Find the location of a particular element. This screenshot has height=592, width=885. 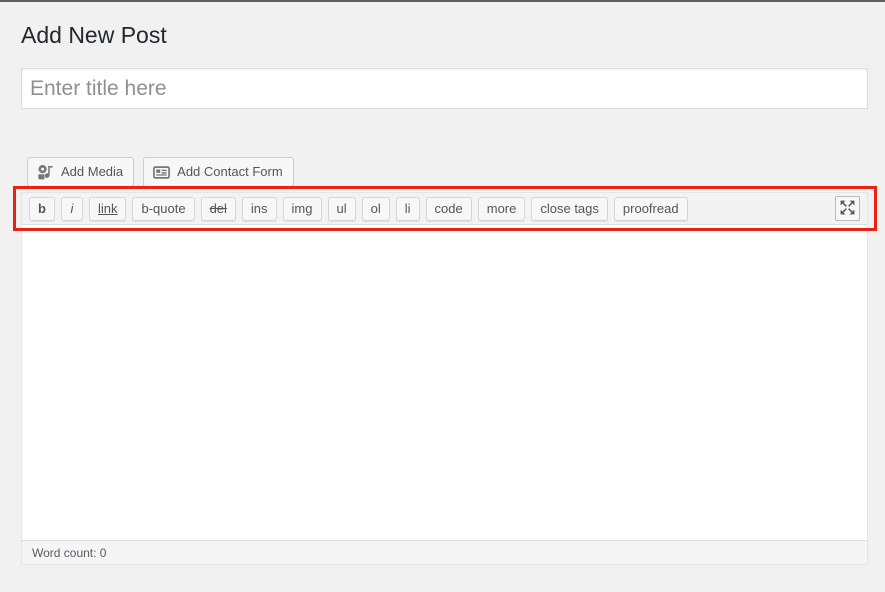

quicktag-button-close-tags: close tags is located at coordinates (569, 209).